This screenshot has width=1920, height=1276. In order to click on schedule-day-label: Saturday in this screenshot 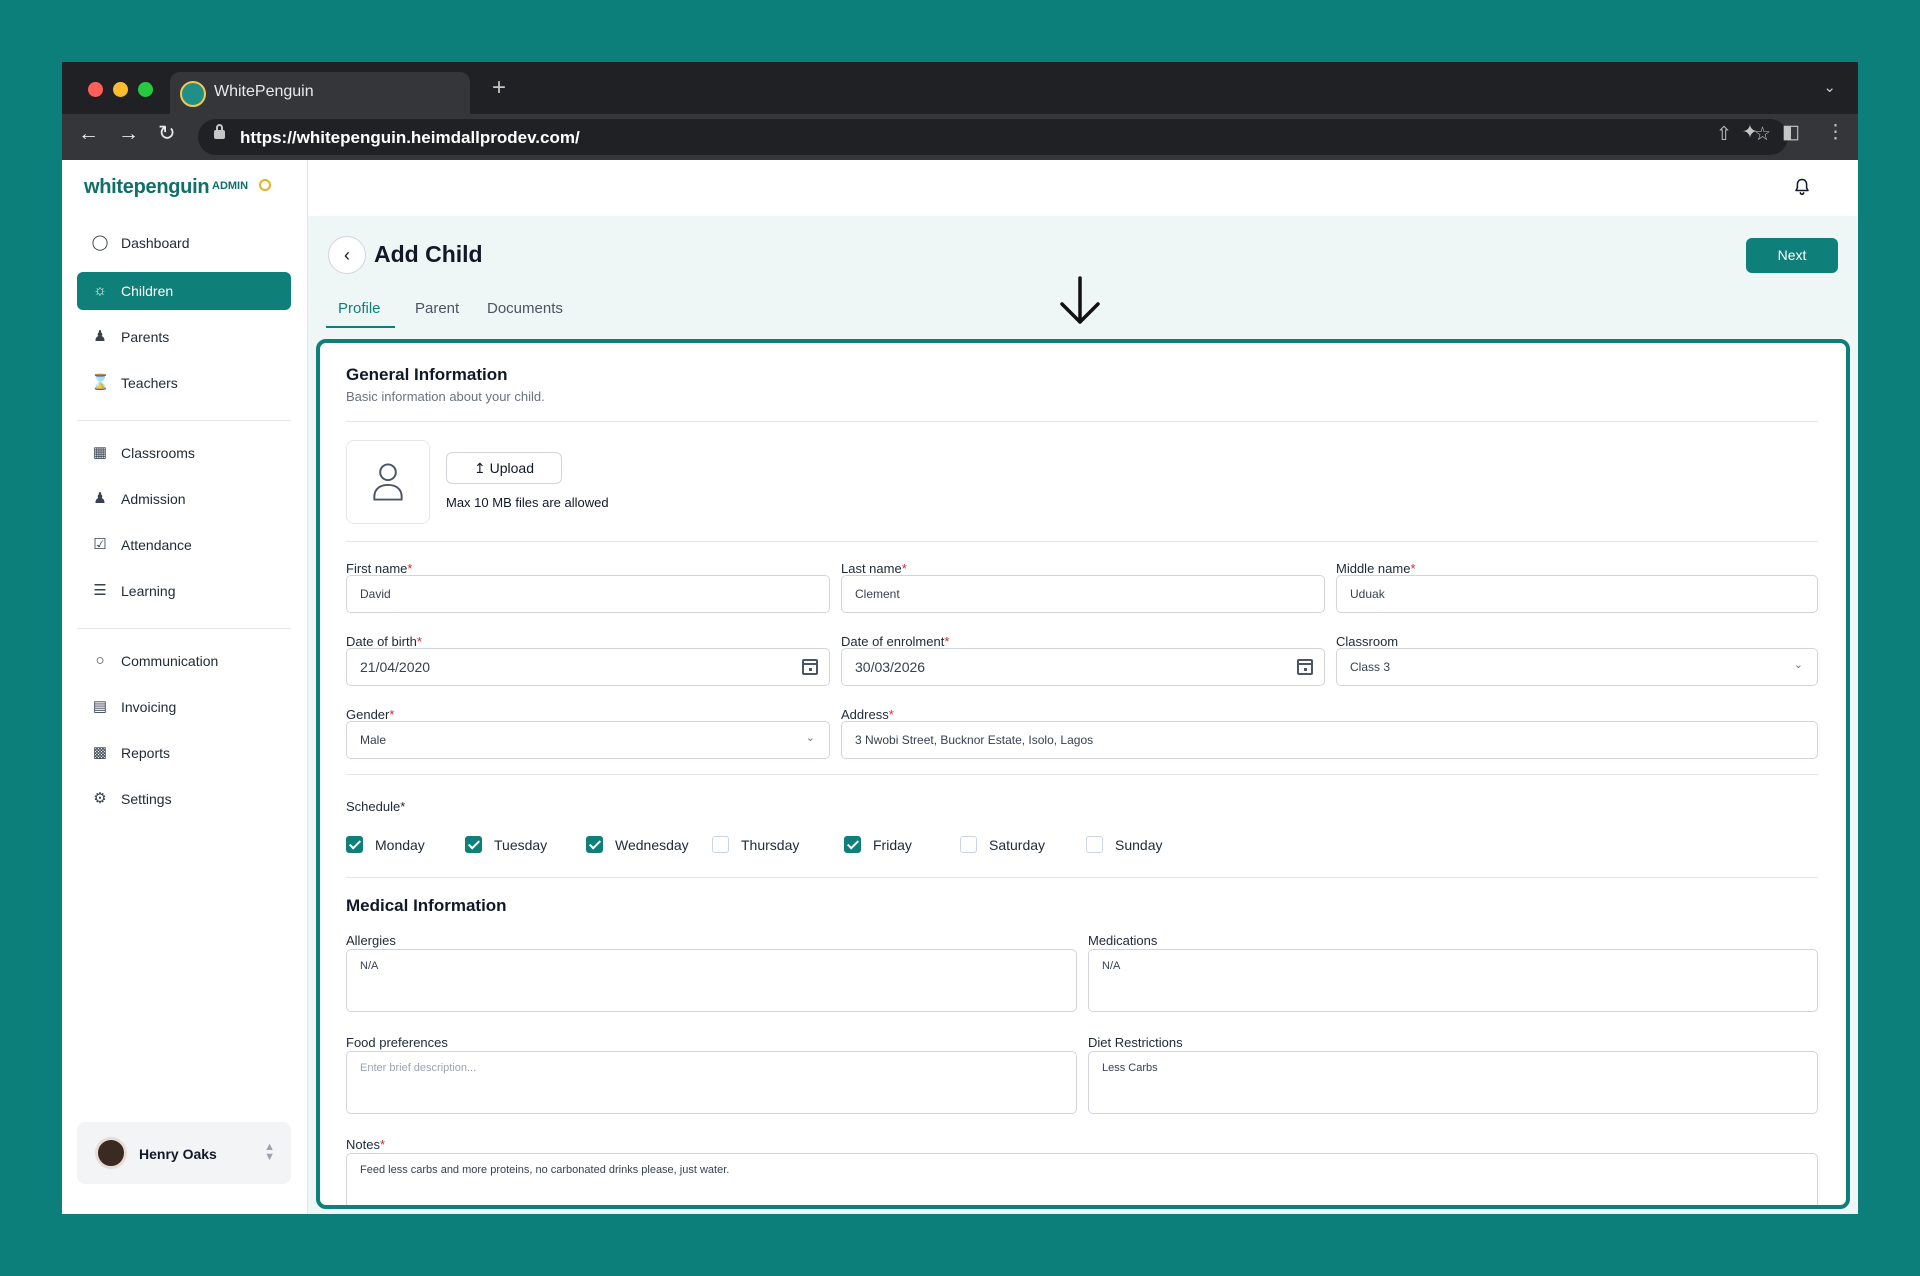, I will do `click(1017, 845)`.